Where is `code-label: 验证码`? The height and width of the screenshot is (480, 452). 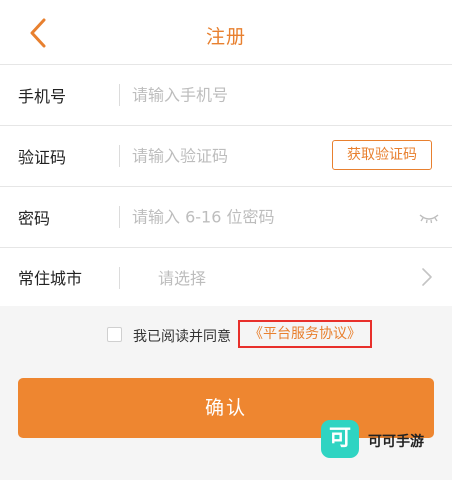
code-label: 验证码 is located at coordinates (42, 157).